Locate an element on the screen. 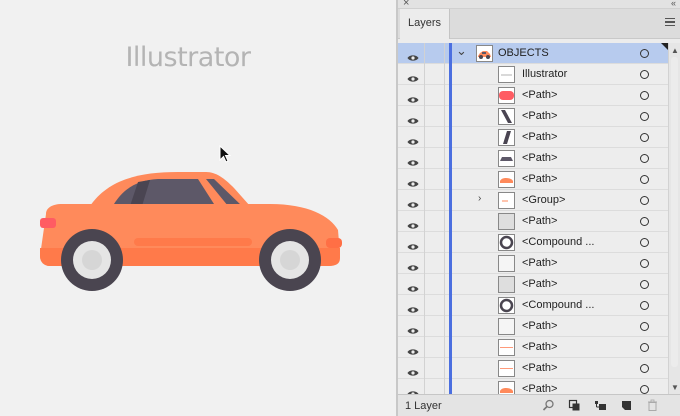  sublayer-row: Illustrator is located at coordinates (533, 74).